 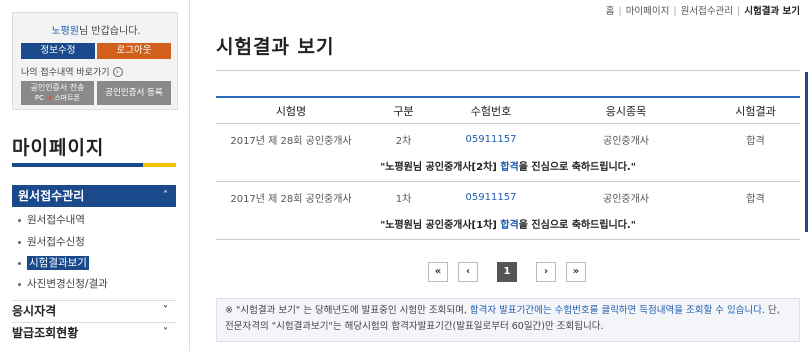 I want to click on submenu-exam-results: 시험결과보기, so click(x=98, y=262).